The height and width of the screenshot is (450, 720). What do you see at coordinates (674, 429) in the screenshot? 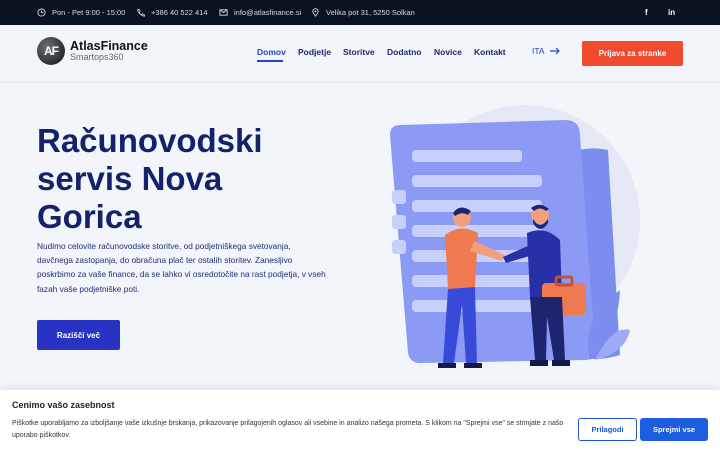
I see `accept-all-button: Sprejmi vse` at bounding box center [674, 429].